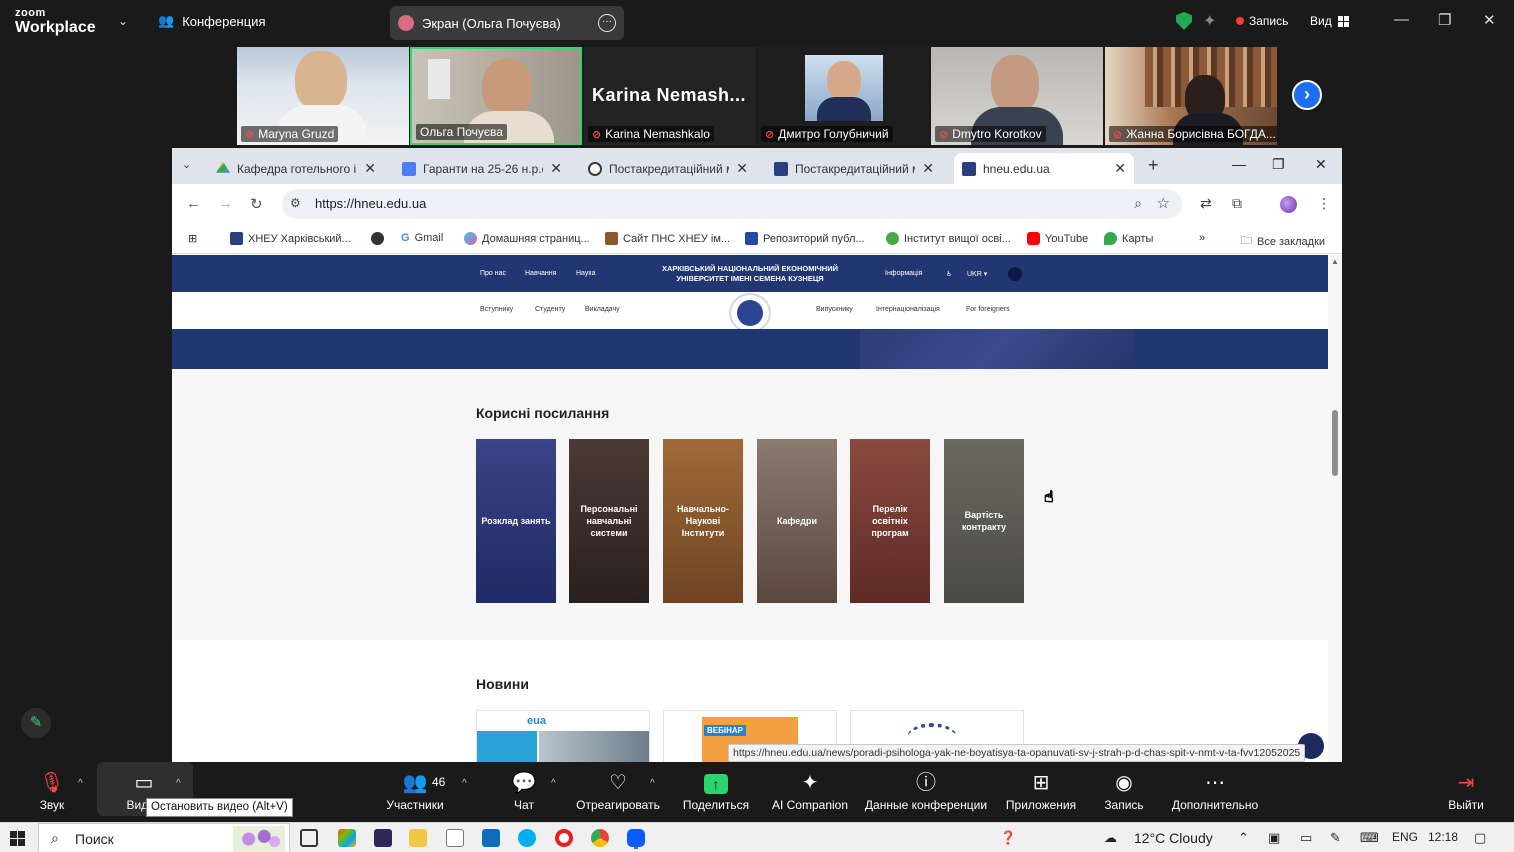  What do you see at coordinates (370, 203) in the screenshot?
I see `url-text: https://hneu.edu.ua` at bounding box center [370, 203].